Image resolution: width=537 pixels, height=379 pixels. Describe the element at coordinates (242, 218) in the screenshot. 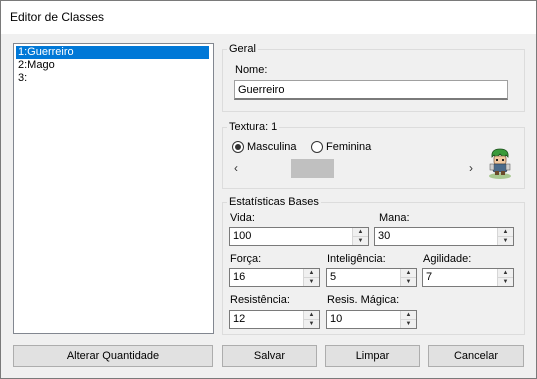

I see `vida-label: Vida:` at that location.